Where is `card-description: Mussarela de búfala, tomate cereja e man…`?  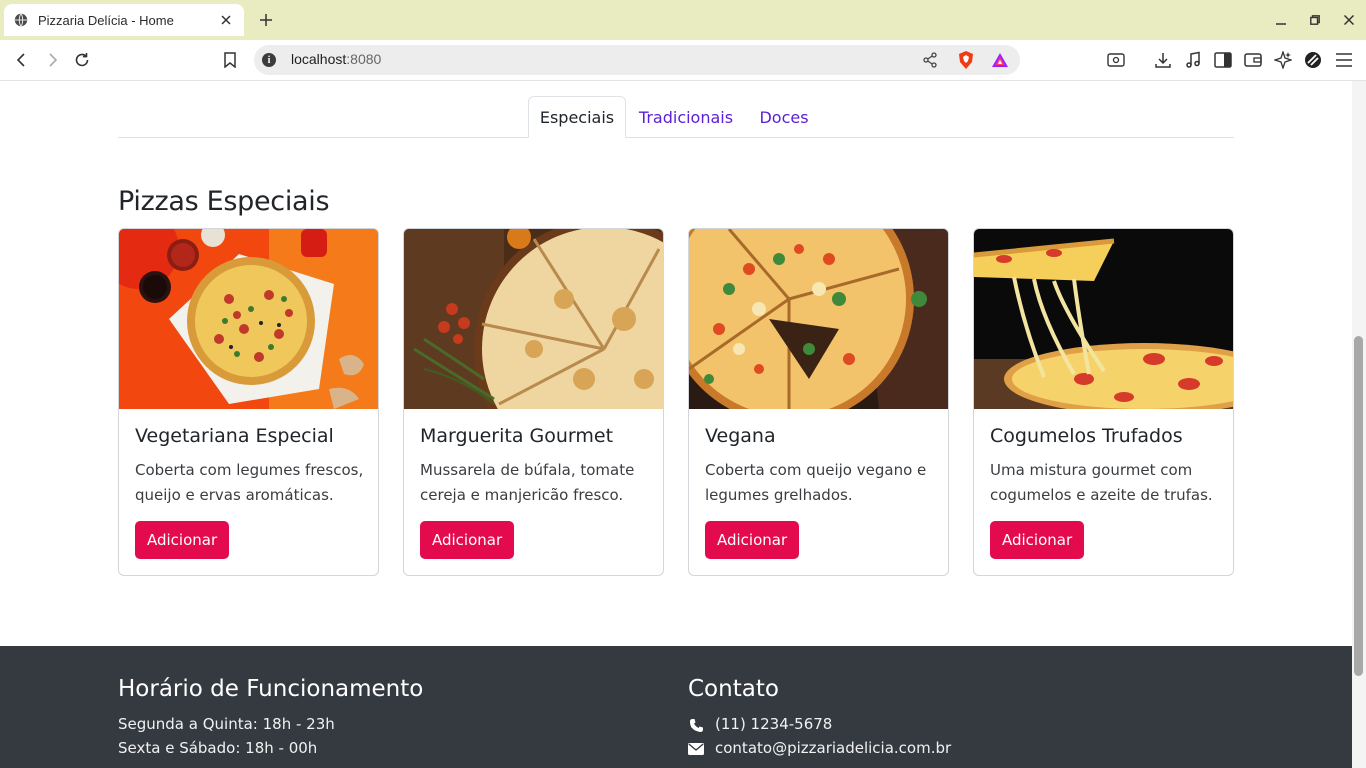
card-description: Mussarela de búfala, tomate cereja e man… is located at coordinates (527, 482).